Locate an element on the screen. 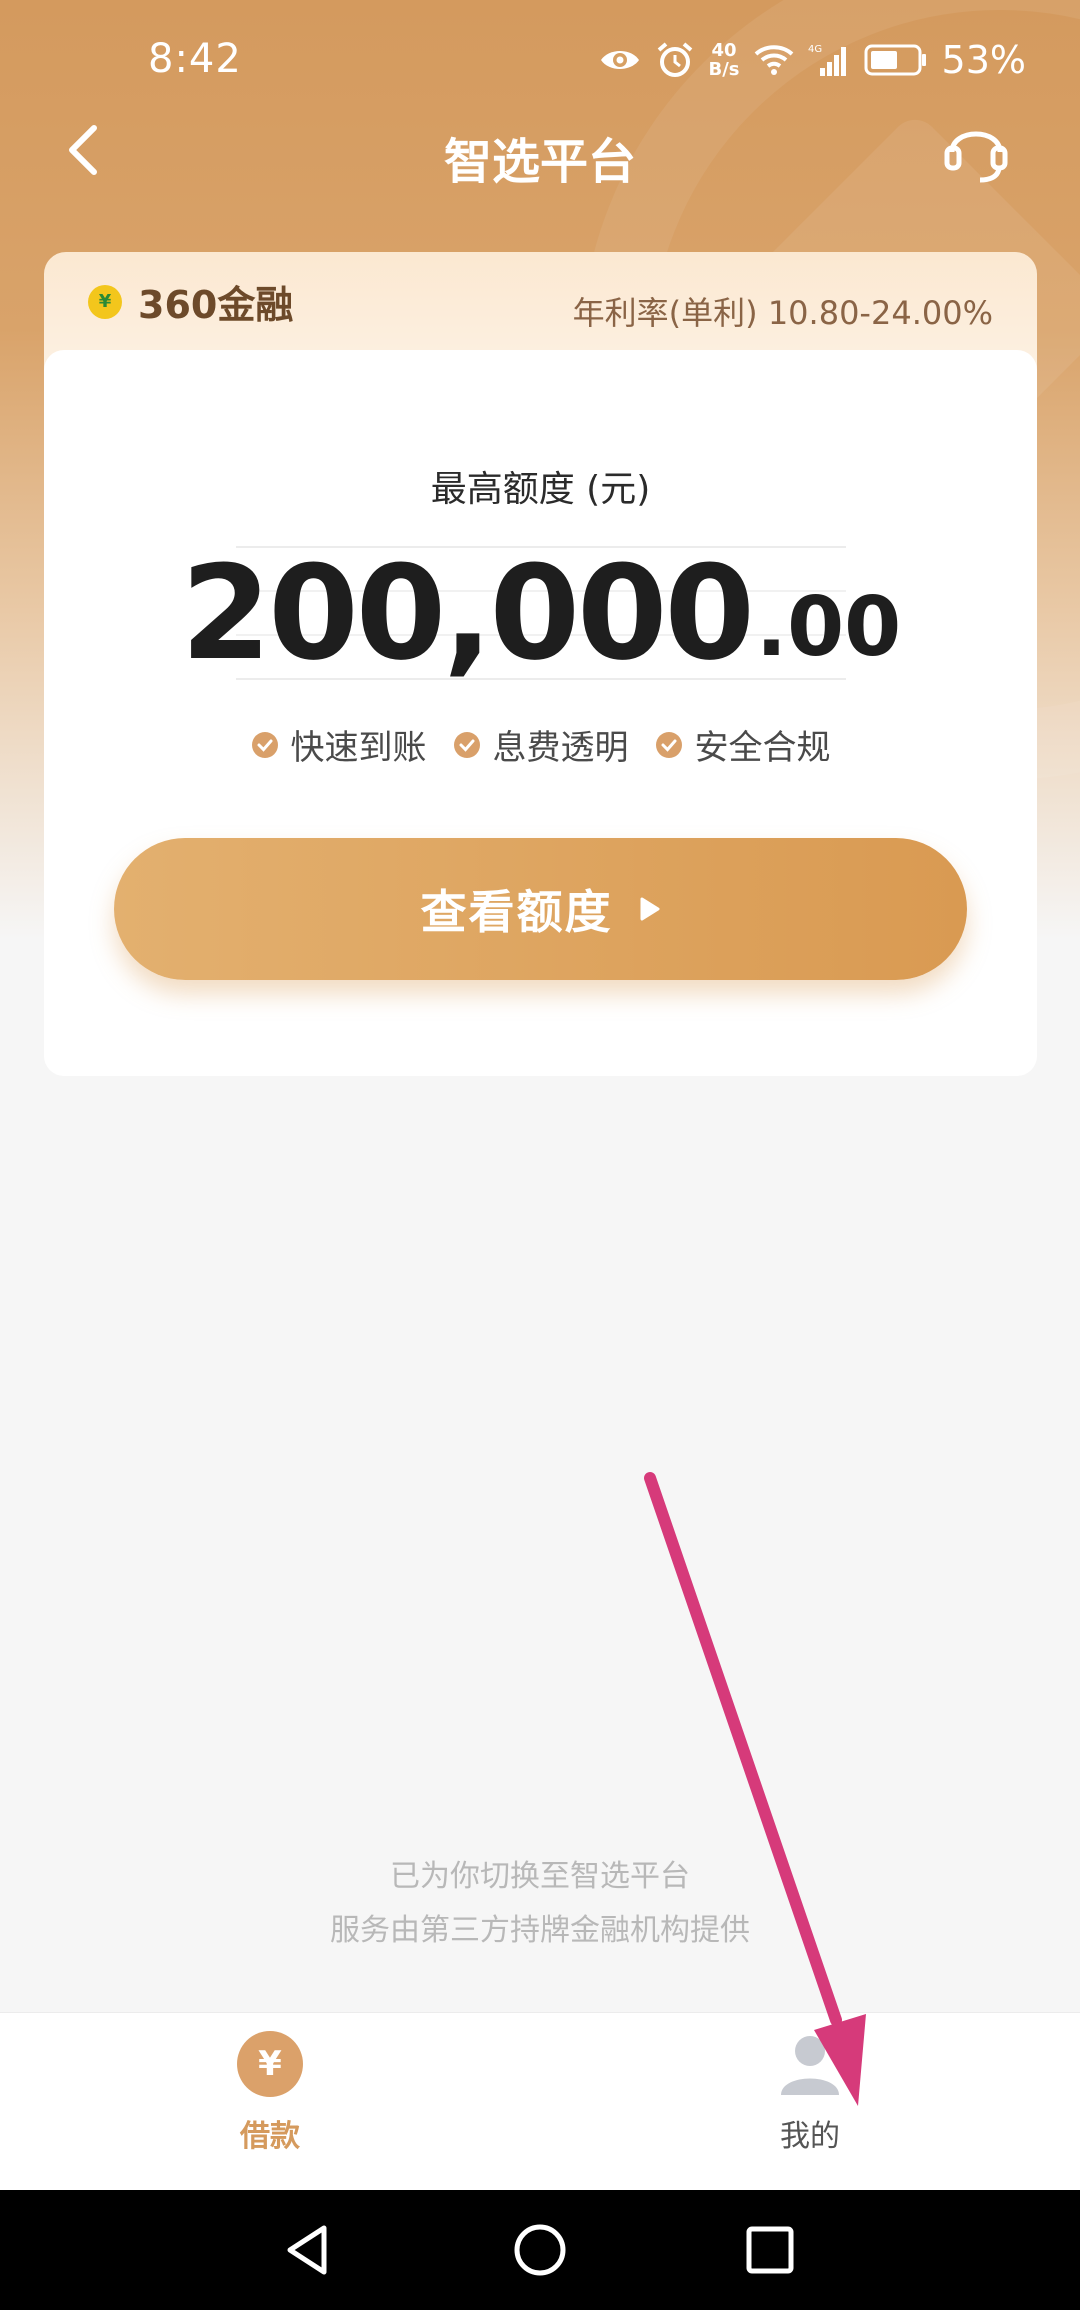 The width and height of the screenshot is (1080, 2310). status-time: 8:42 is located at coordinates (195, 59).